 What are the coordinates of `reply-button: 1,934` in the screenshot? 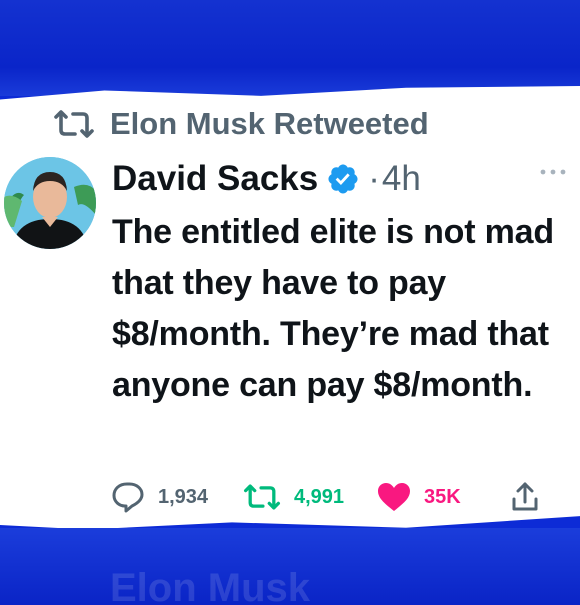 It's located at (159, 497).